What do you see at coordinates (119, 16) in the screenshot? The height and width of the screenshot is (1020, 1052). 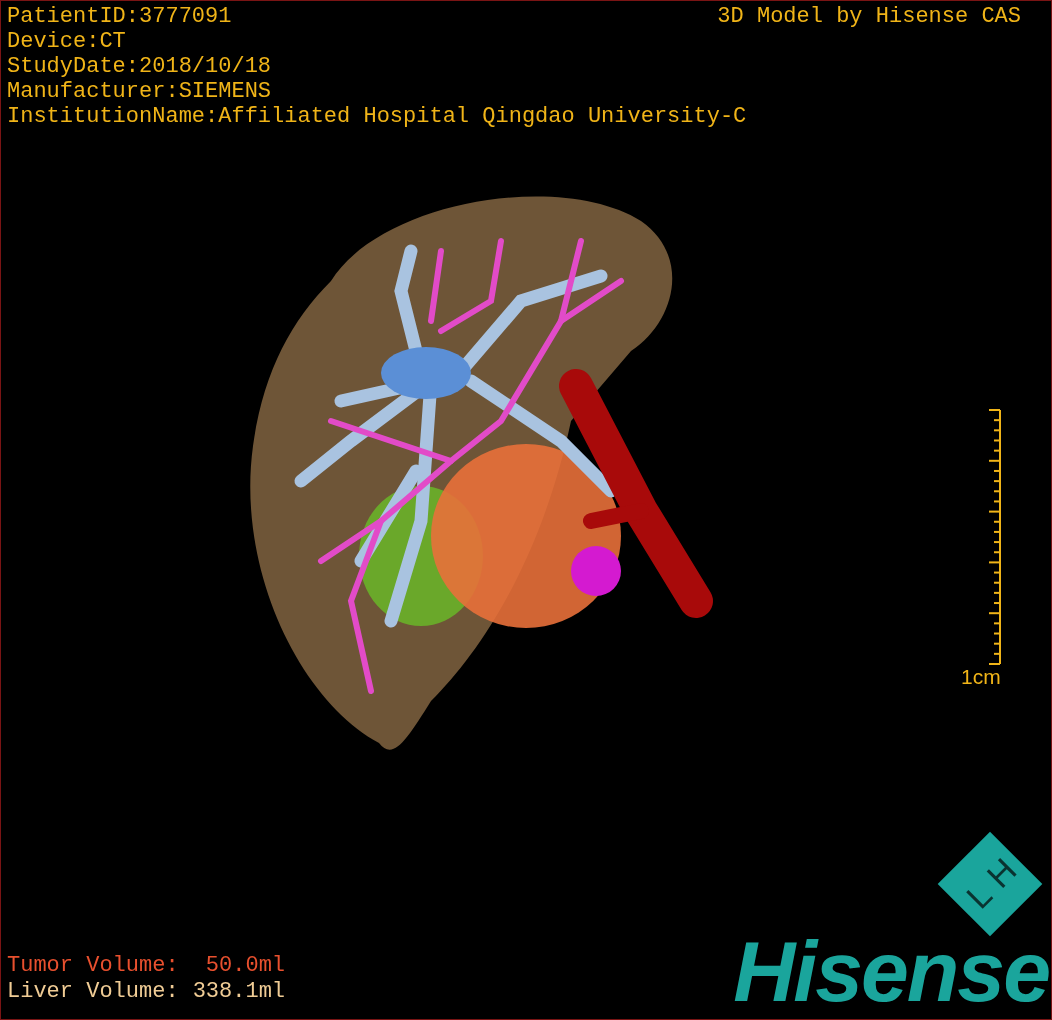 I see `study-info-text: PatientID:3777091` at bounding box center [119, 16].